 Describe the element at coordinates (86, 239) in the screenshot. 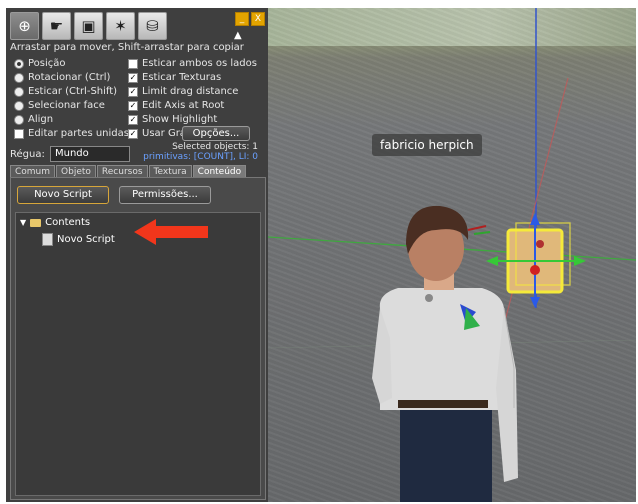

I see `script-label: Novo Script` at that location.